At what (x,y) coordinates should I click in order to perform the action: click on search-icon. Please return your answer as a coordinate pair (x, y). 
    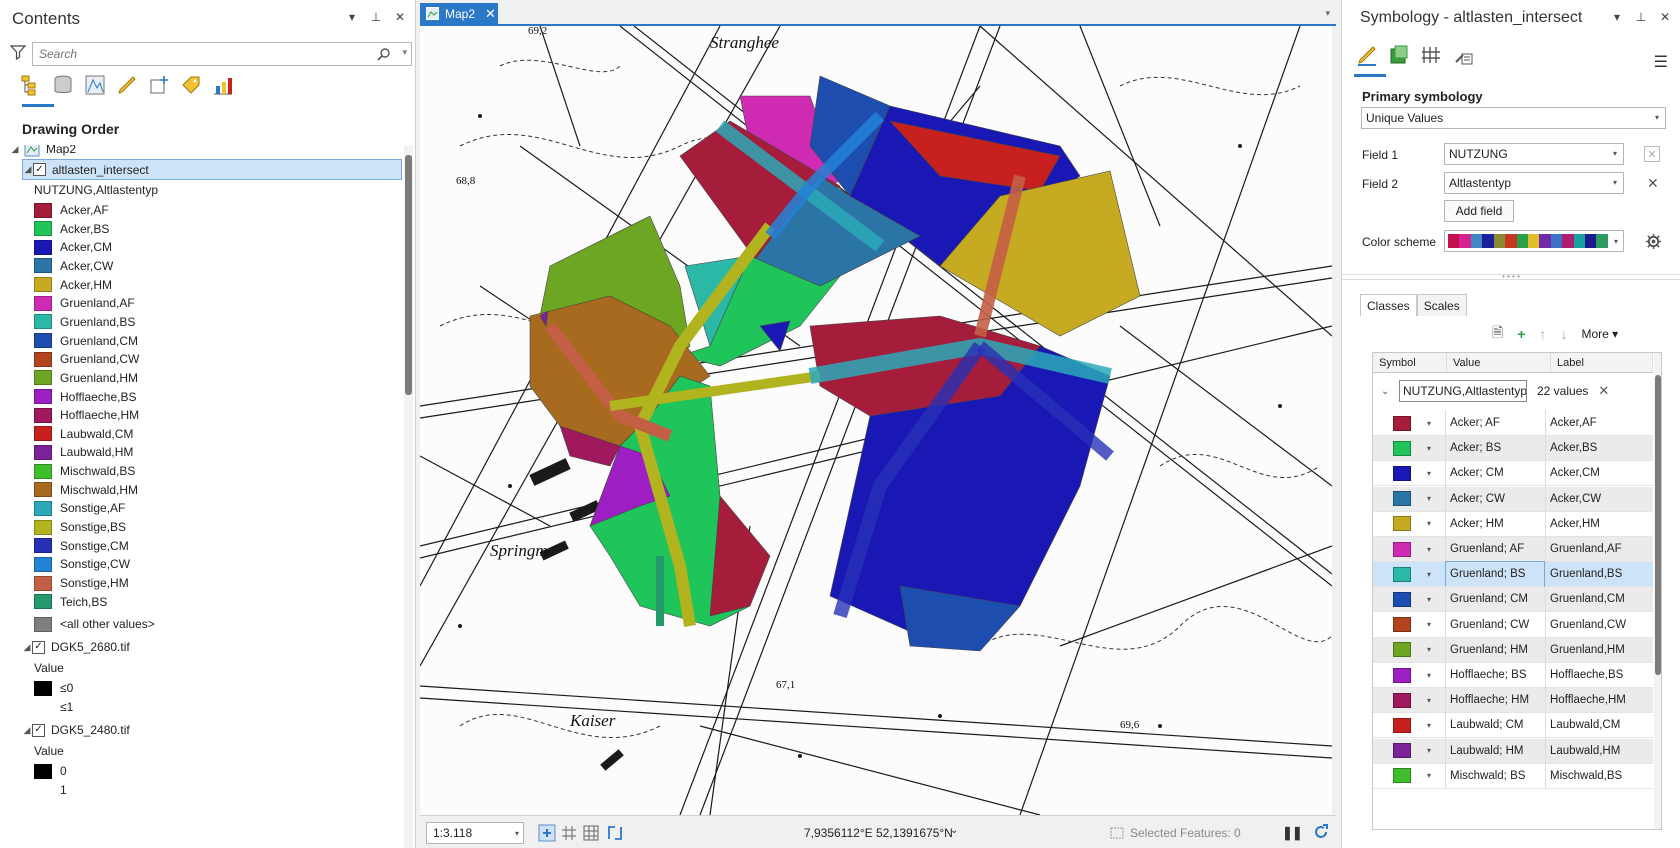
    Looking at the image, I should click on (384, 54).